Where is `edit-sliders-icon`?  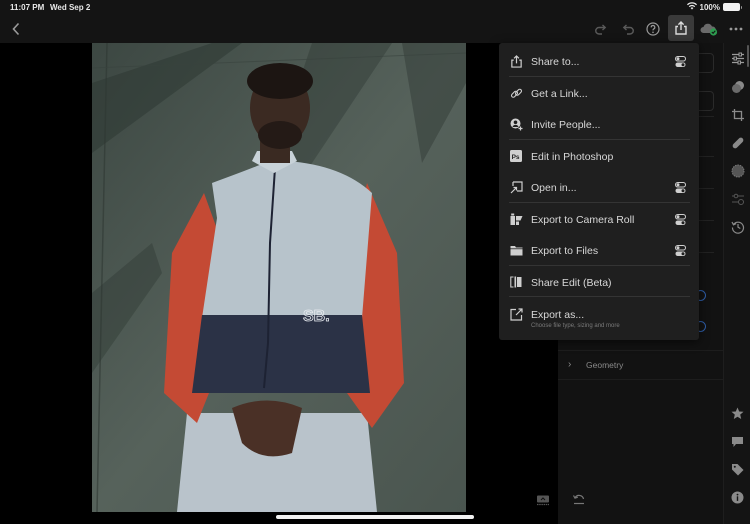
edit-sliders-icon is located at coordinates (737, 58).